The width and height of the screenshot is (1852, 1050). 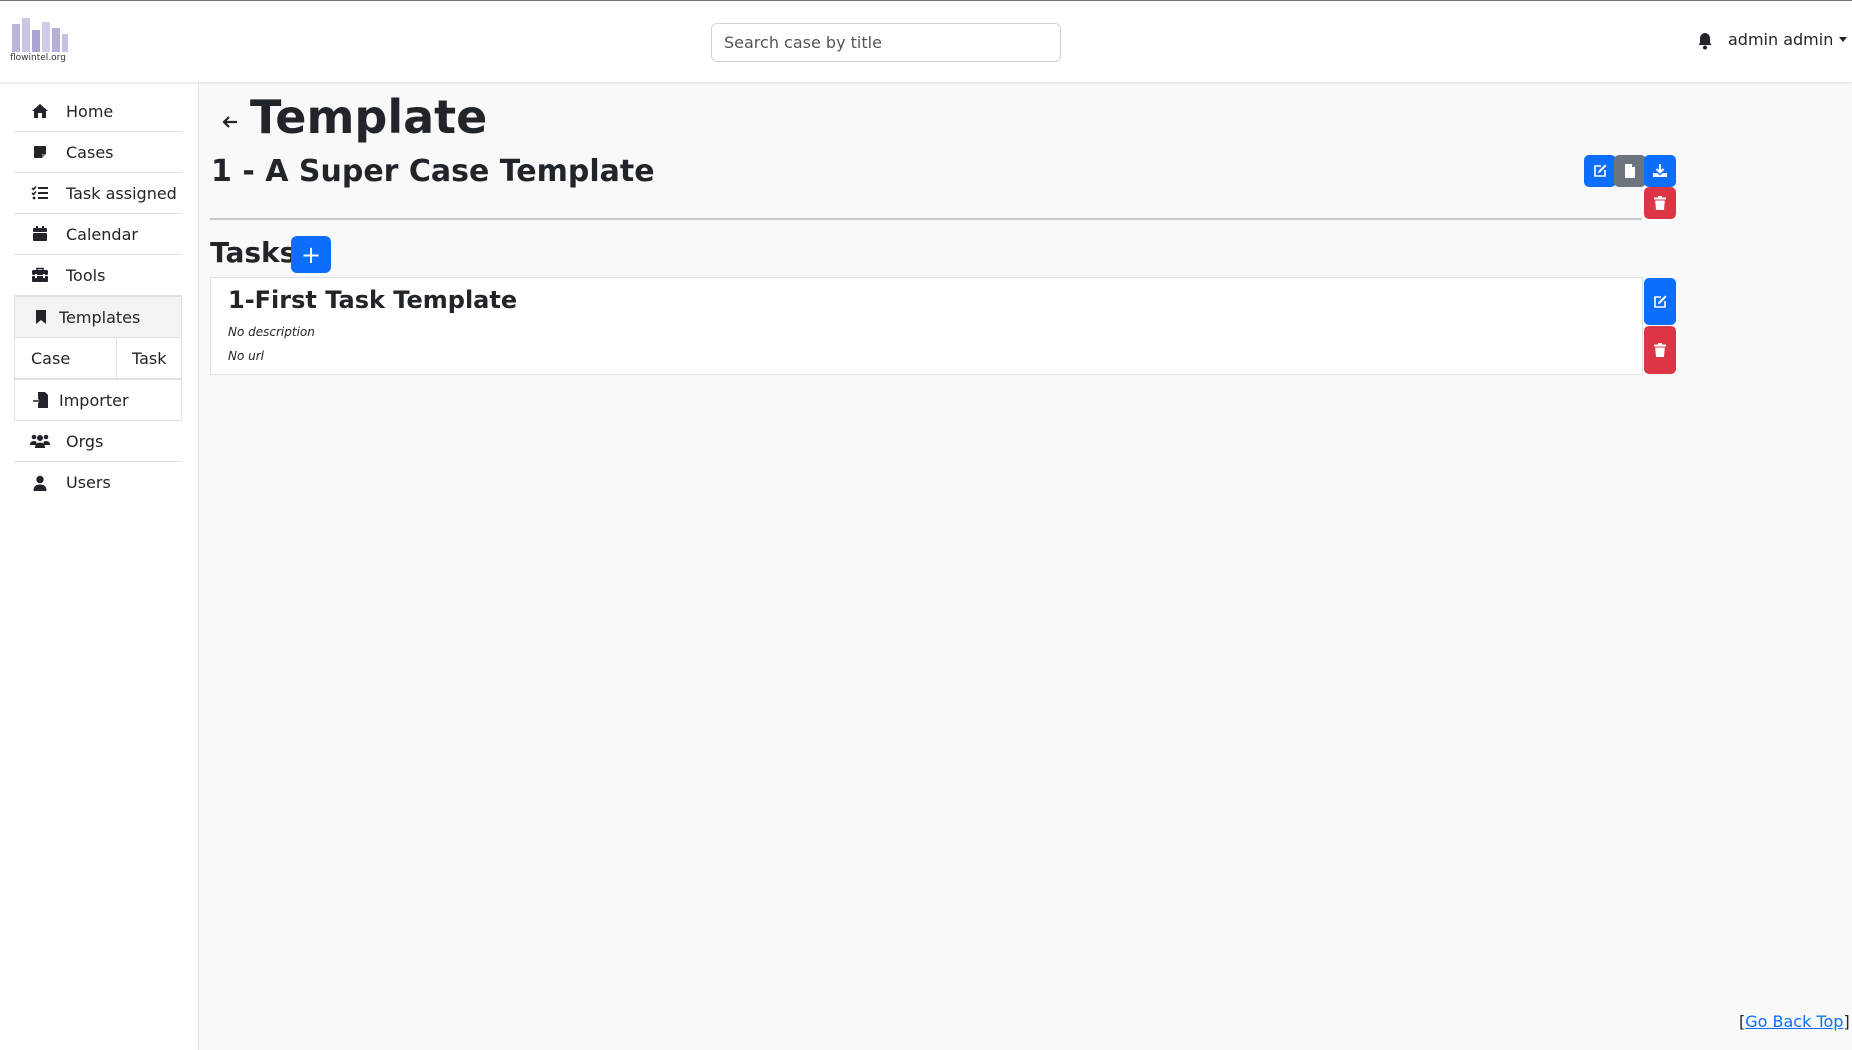 What do you see at coordinates (41, 317) in the screenshot?
I see `bookmark-icon` at bounding box center [41, 317].